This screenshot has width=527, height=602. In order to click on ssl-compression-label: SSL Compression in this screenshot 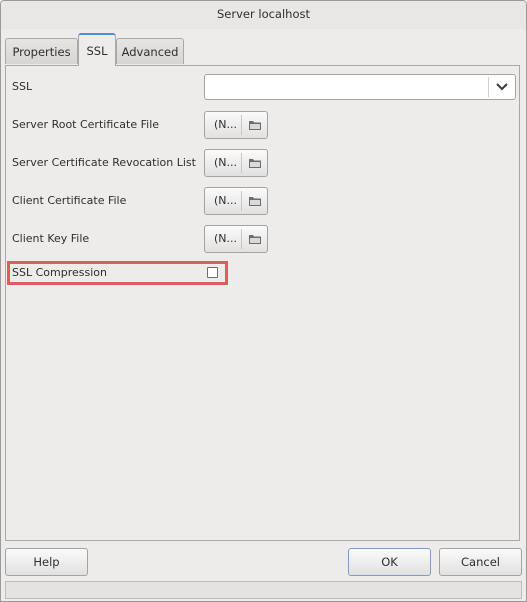, I will do `click(59, 272)`.